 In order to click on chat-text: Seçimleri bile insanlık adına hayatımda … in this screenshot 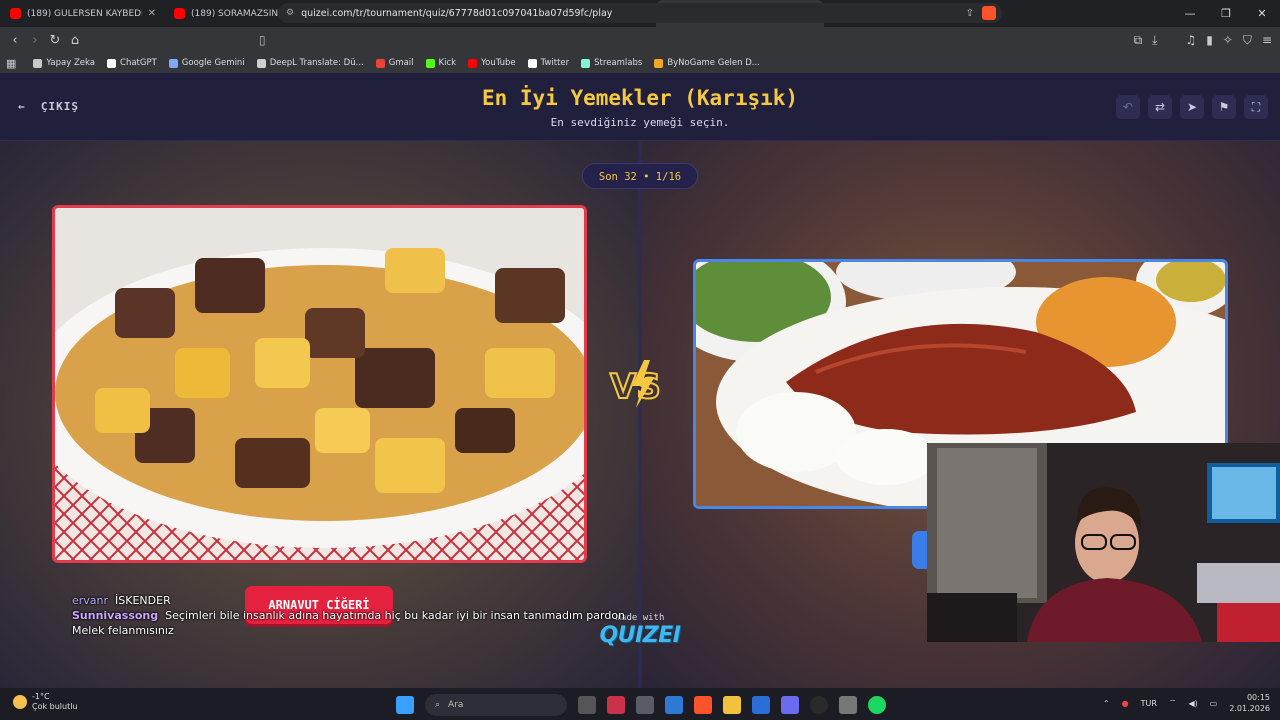, I will do `click(395, 615)`.